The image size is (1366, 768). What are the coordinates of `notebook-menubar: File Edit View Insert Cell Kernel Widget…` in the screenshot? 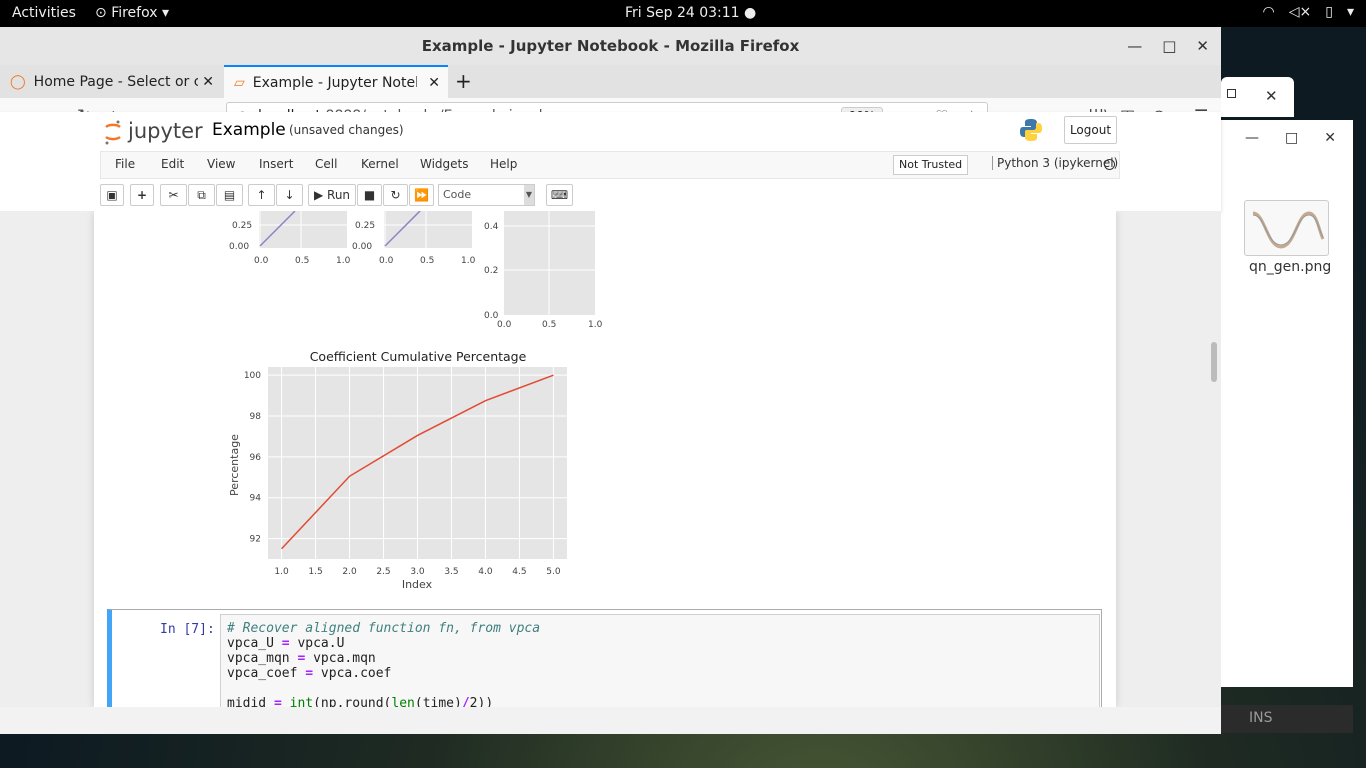 It's located at (610, 165).